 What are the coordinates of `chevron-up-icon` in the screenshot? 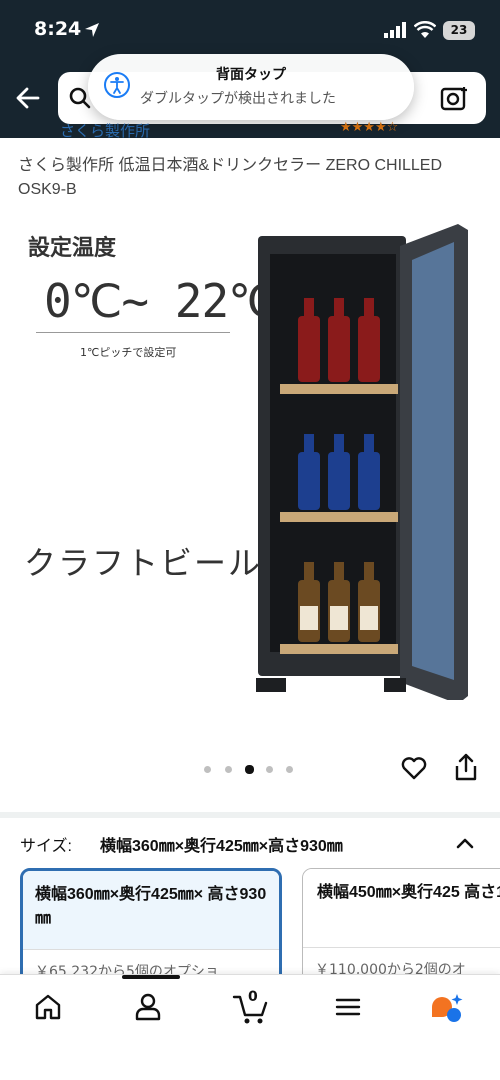 It's located at (465, 845).